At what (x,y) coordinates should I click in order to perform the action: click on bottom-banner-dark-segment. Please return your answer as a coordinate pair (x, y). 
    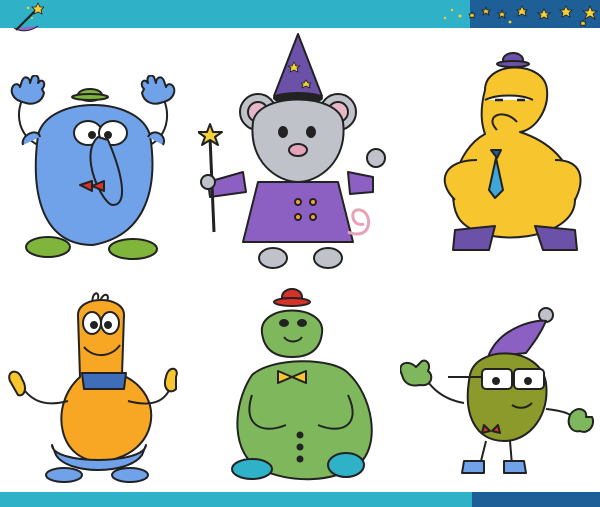
    Looking at the image, I should click on (536, 499).